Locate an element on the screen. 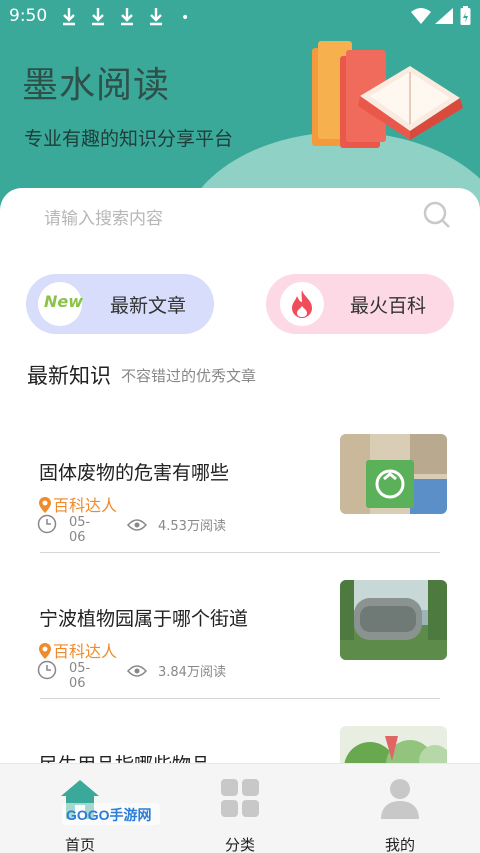 The image size is (480, 853). watermark-logo: GOGO手游网 is located at coordinates (111, 814).